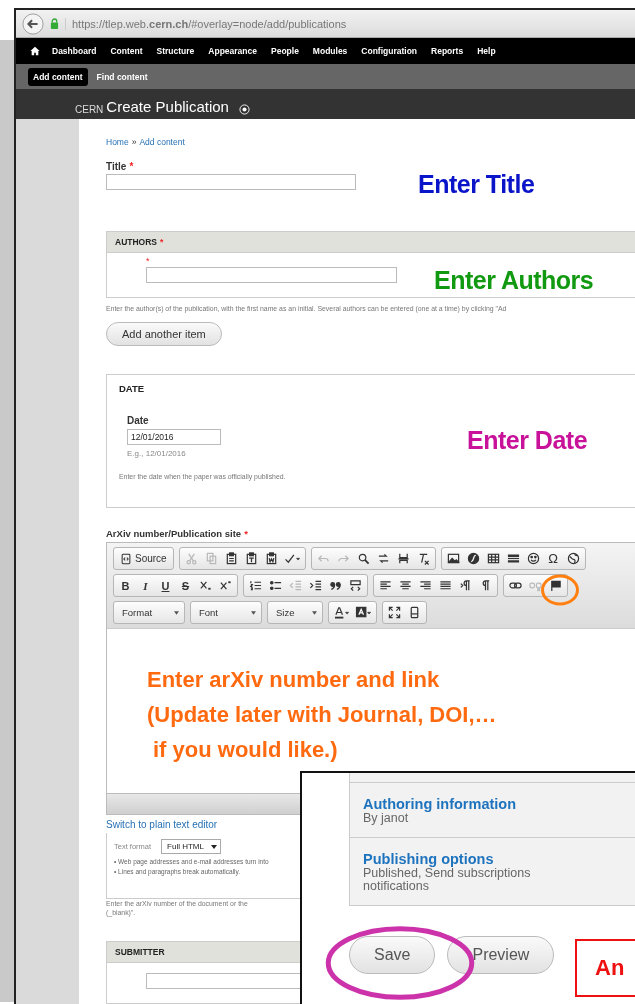 The height and width of the screenshot is (1004, 635). Describe the element at coordinates (447, 880) in the screenshot. I see `tab-summary: Published, Send subscriptions notifications` at that location.